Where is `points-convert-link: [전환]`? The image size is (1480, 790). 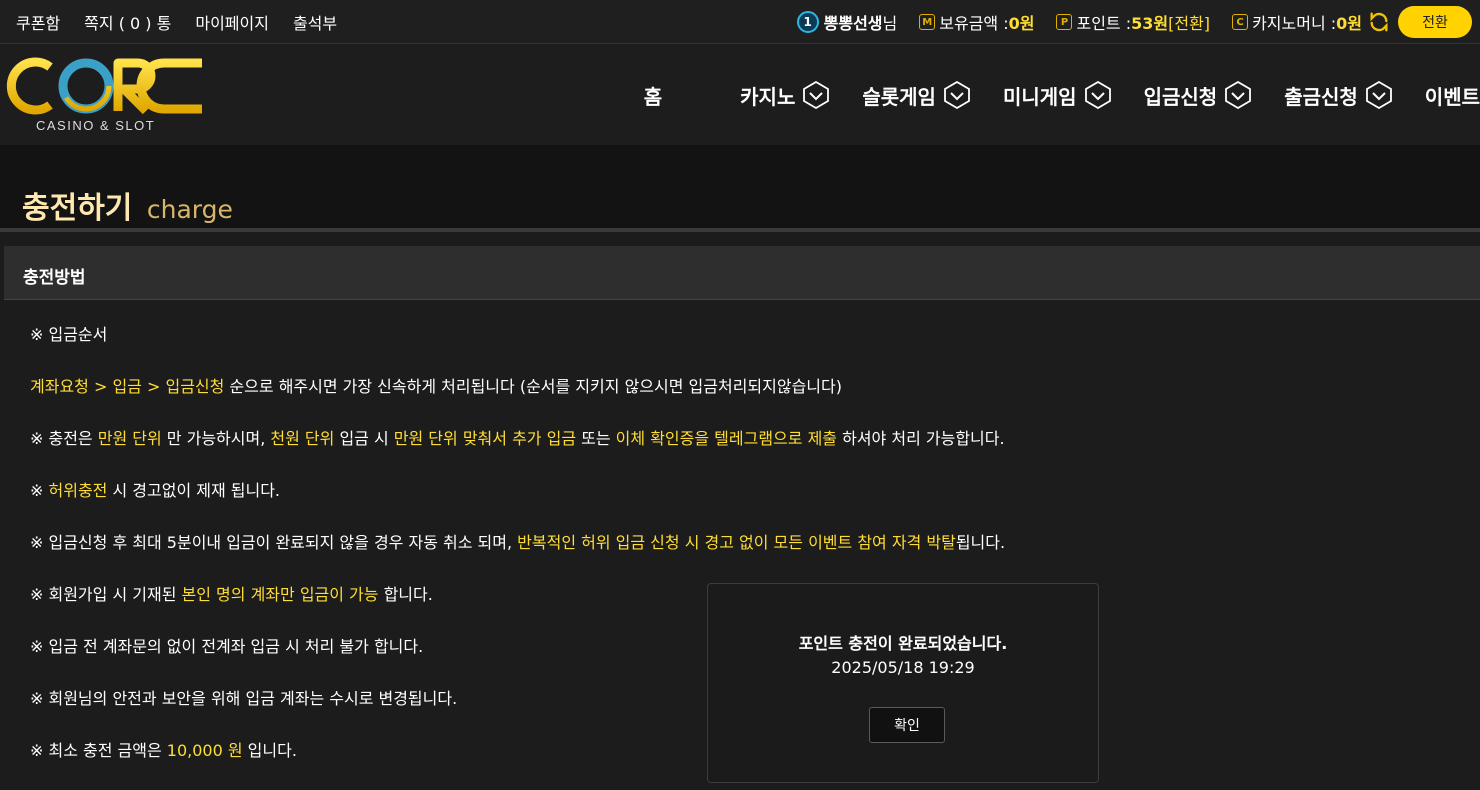
points-convert-link: [전환] is located at coordinates (1189, 22).